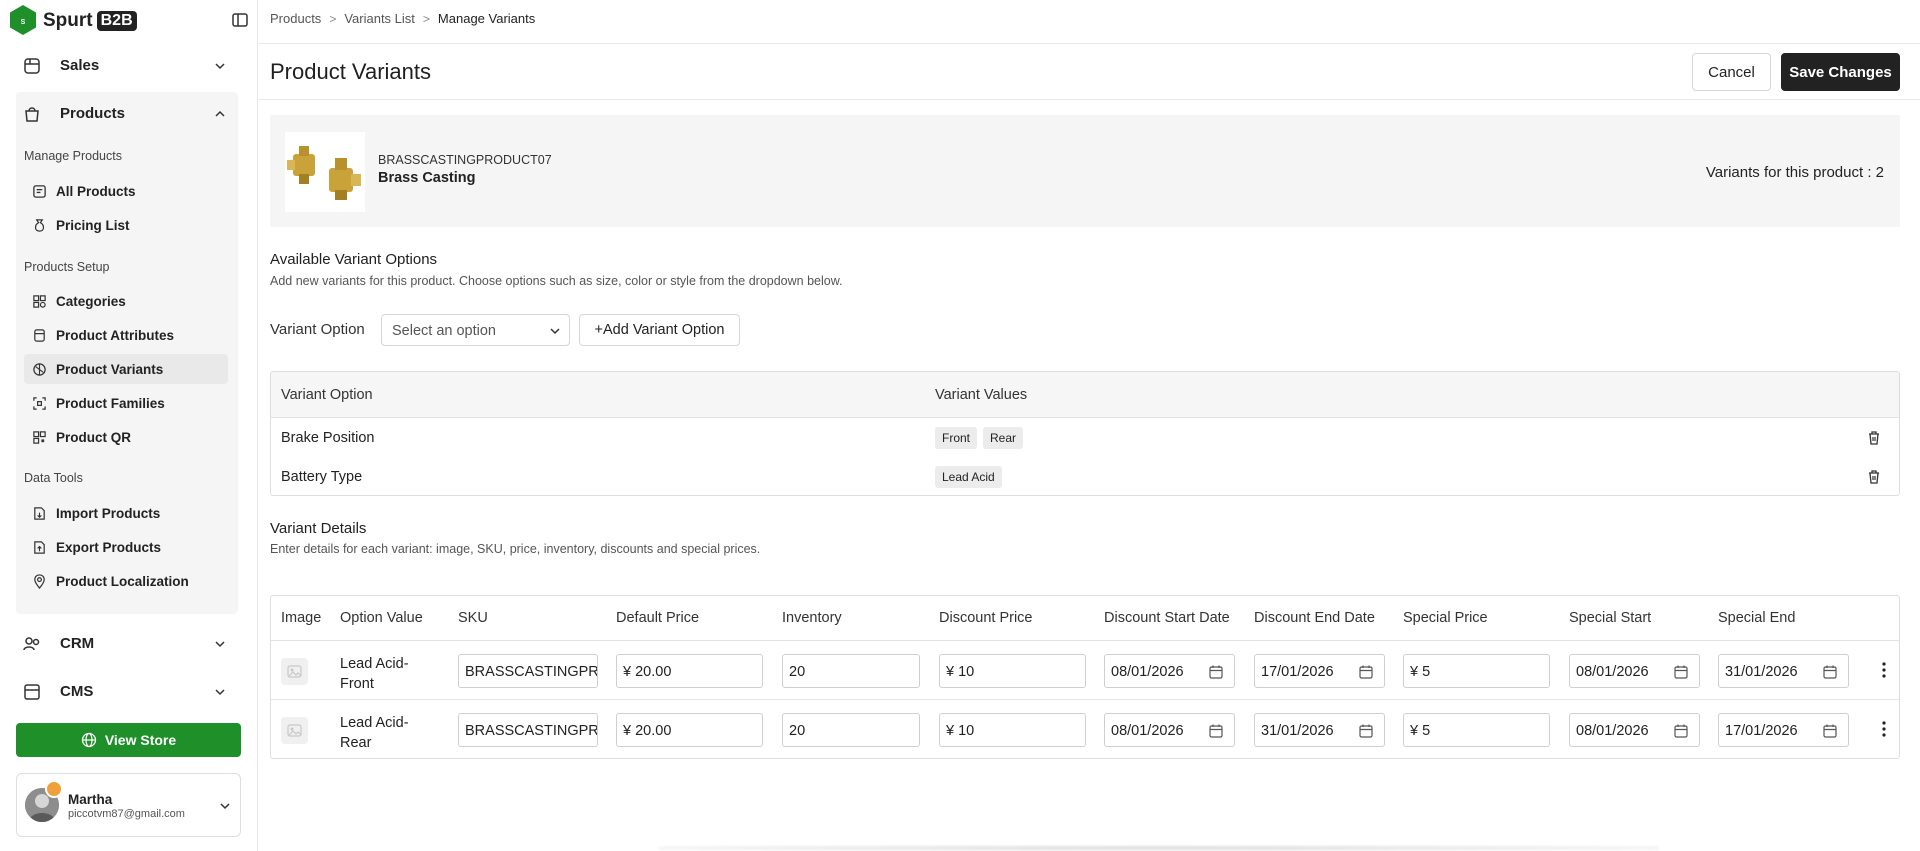  I want to click on sidebar-item-label: Product Attributes, so click(115, 335).